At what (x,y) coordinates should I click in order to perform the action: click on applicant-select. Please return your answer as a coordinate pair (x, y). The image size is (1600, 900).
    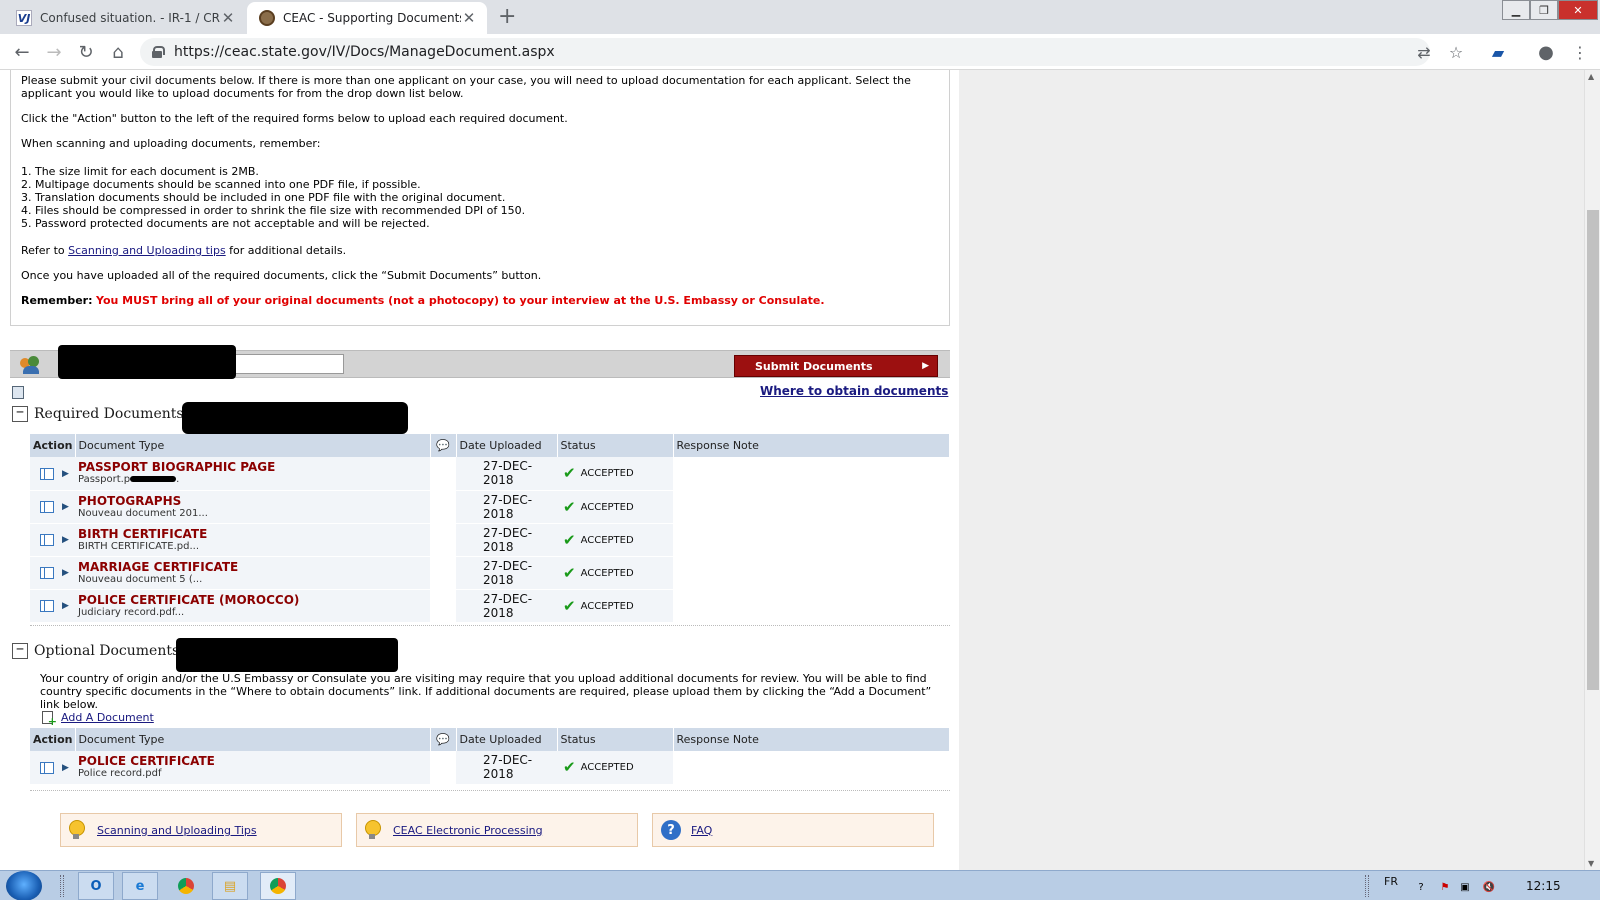
    Looking at the image, I should click on (283, 364).